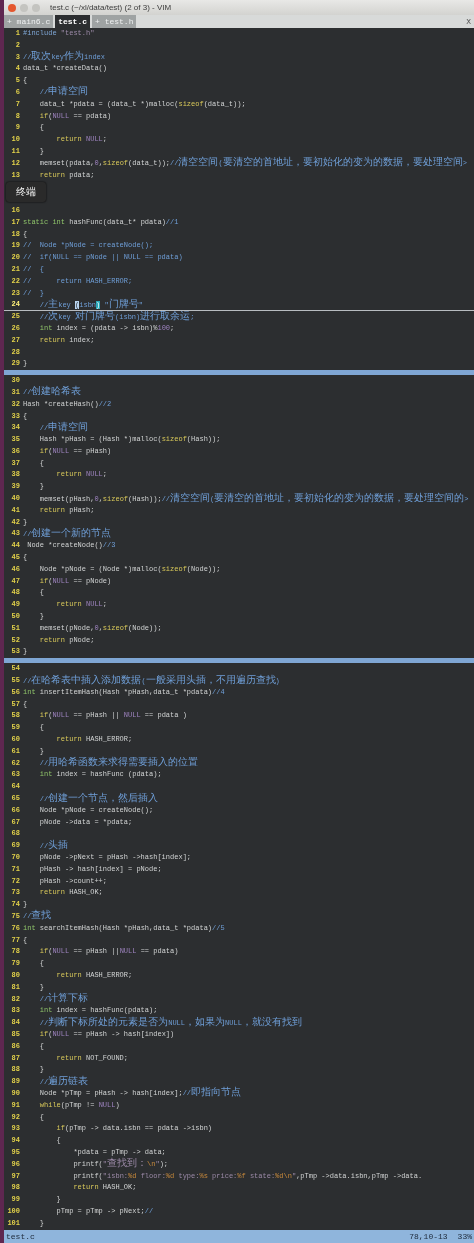 The height and width of the screenshot is (1243, 474). What do you see at coordinates (26, 192) in the screenshot?
I see `tooltip: 终端` at bounding box center [26, 192].